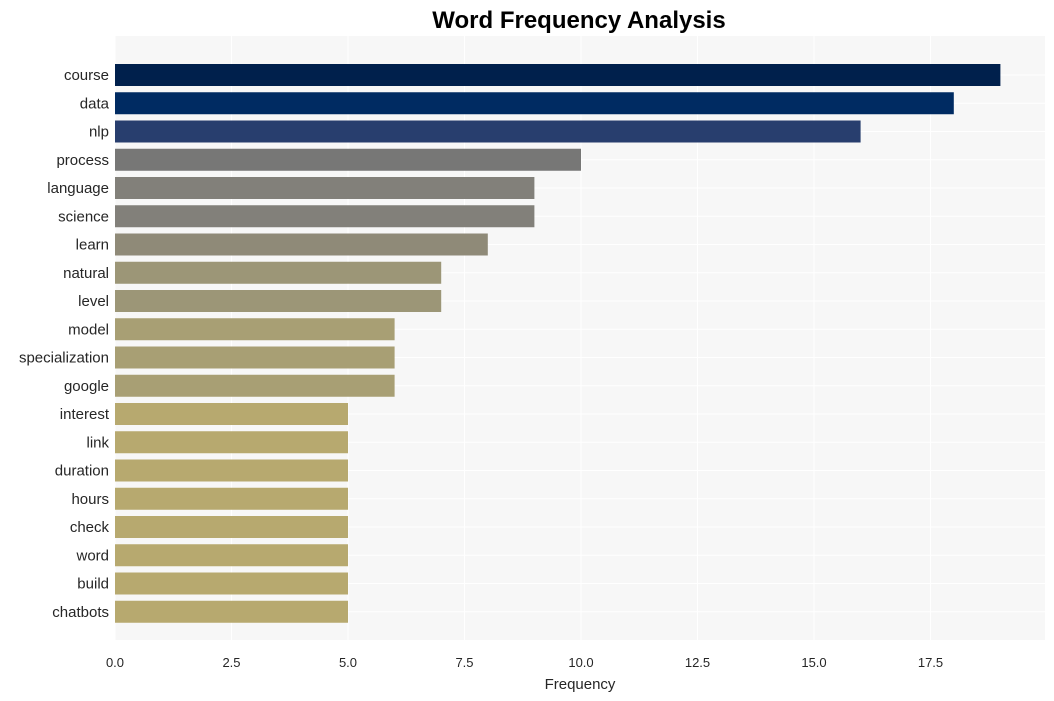  What do you see at coordinates (488, 131) in the screenshot?
I see `bar-nlp` at bounding box center [488, 131].